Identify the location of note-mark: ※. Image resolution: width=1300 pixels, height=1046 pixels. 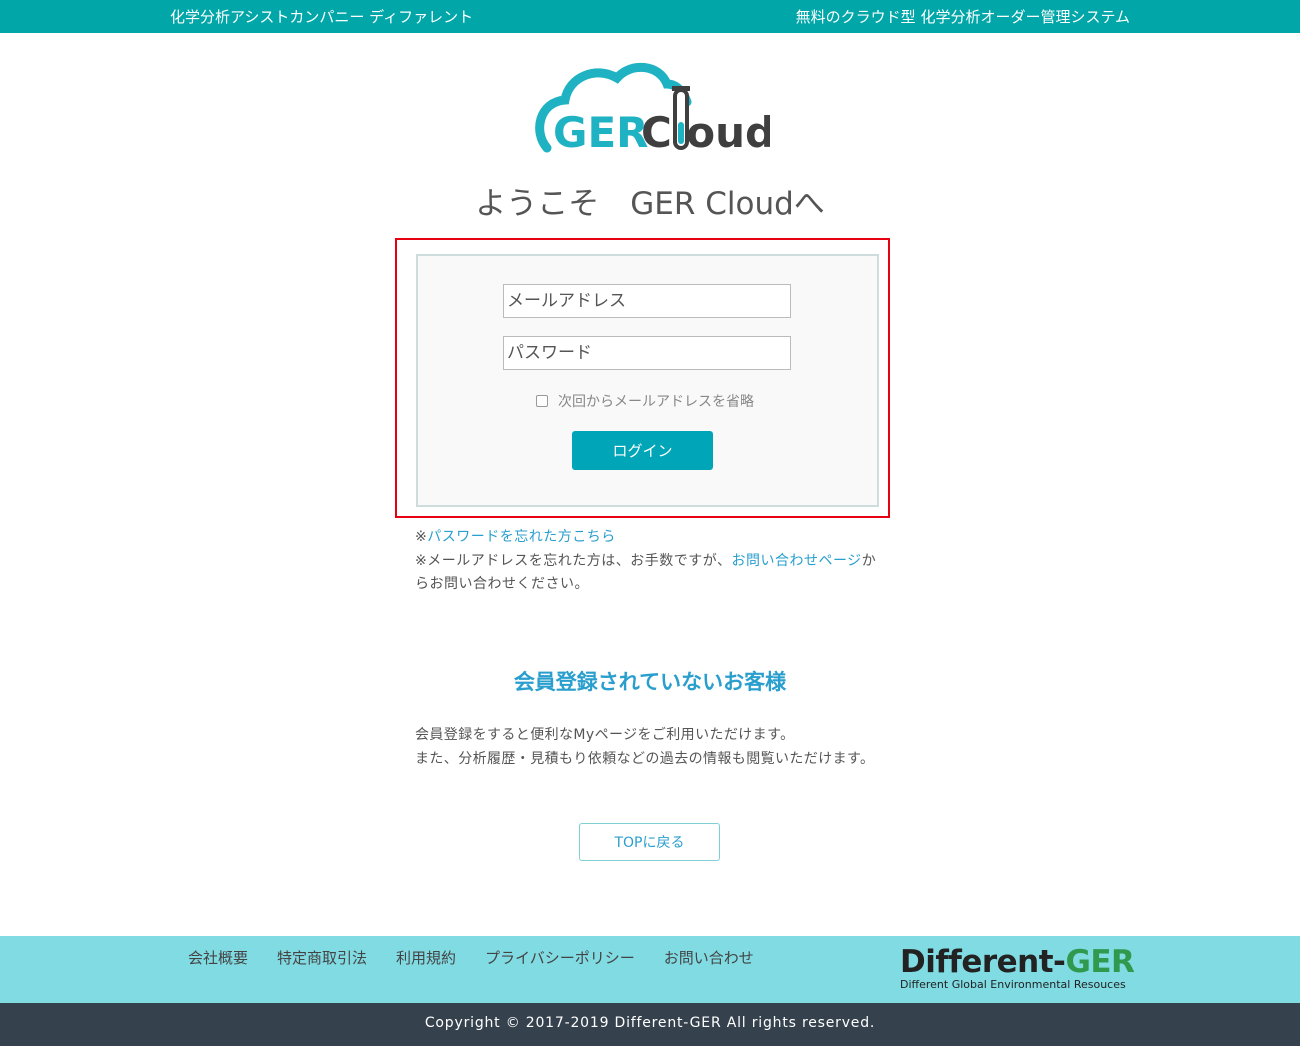
(421, 537).